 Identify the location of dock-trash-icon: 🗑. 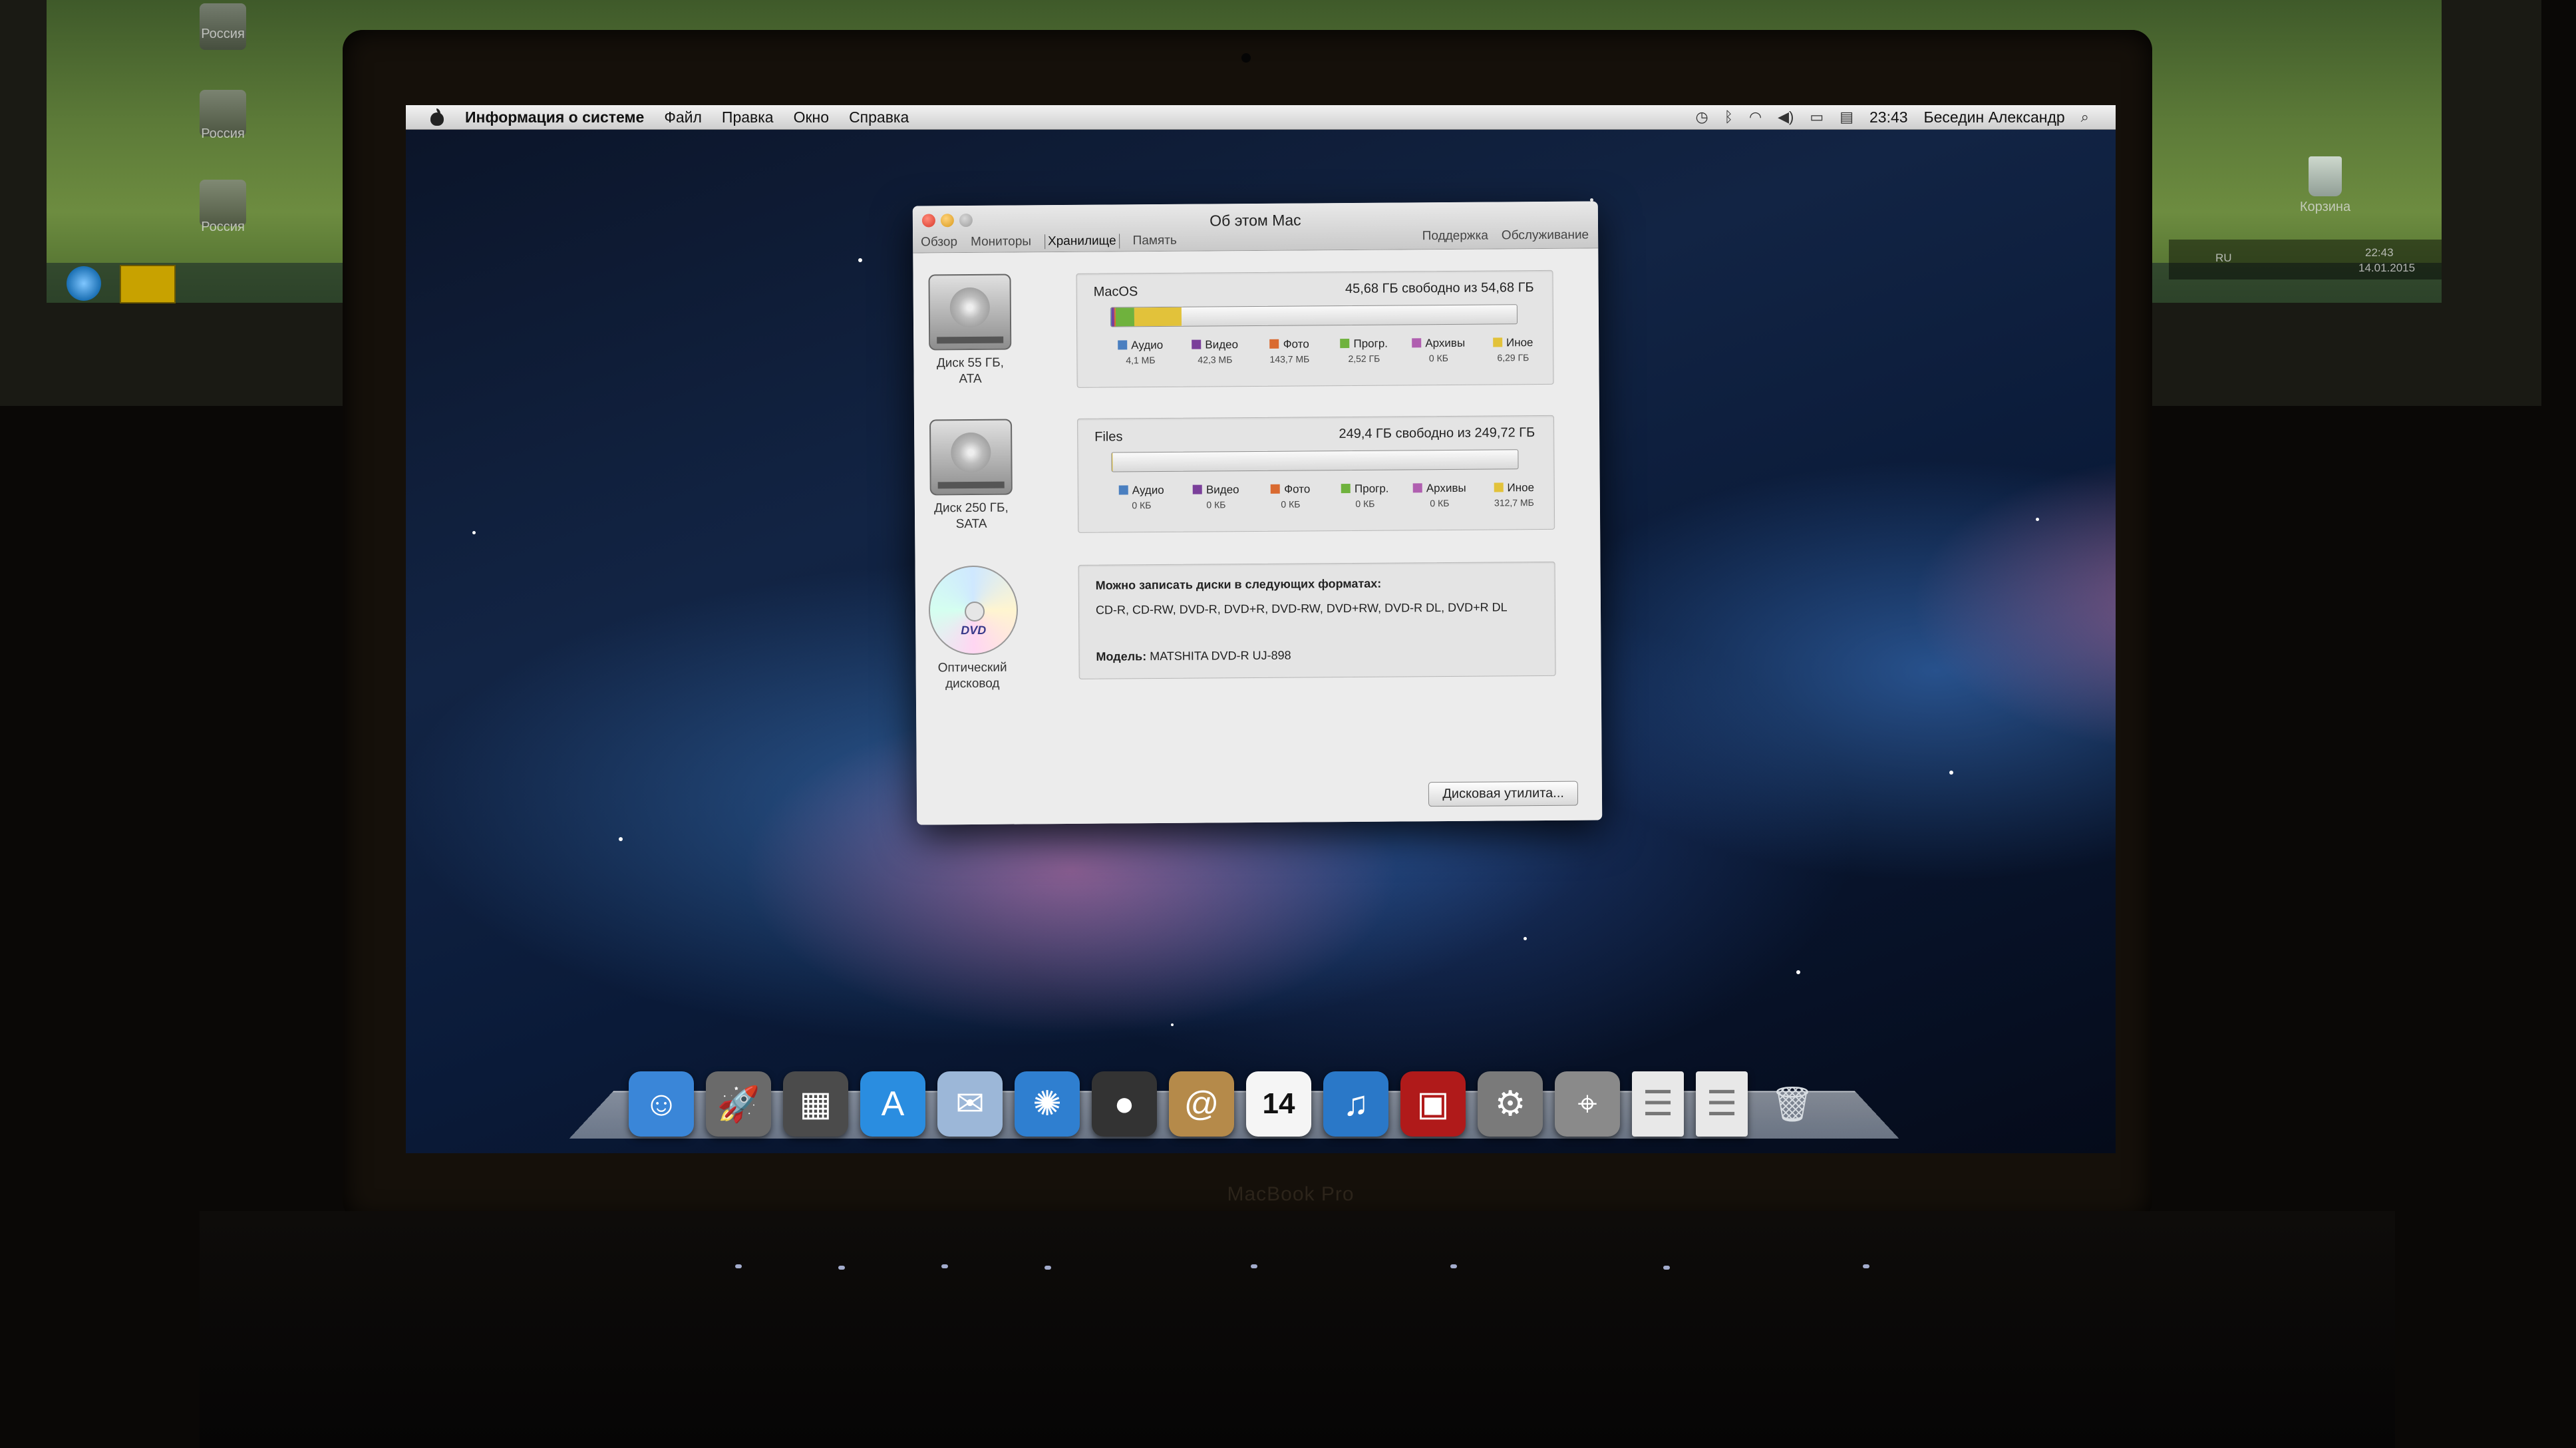
(1792, 1104).